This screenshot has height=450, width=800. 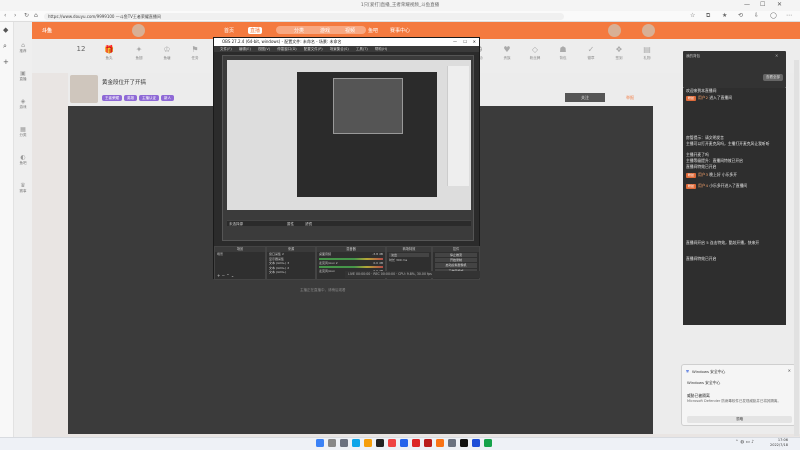 What do you see at coordinates (591, 53) in the screenshot?
I see `icon-item: ✓ 徽章` at bounding box center [591, 53].